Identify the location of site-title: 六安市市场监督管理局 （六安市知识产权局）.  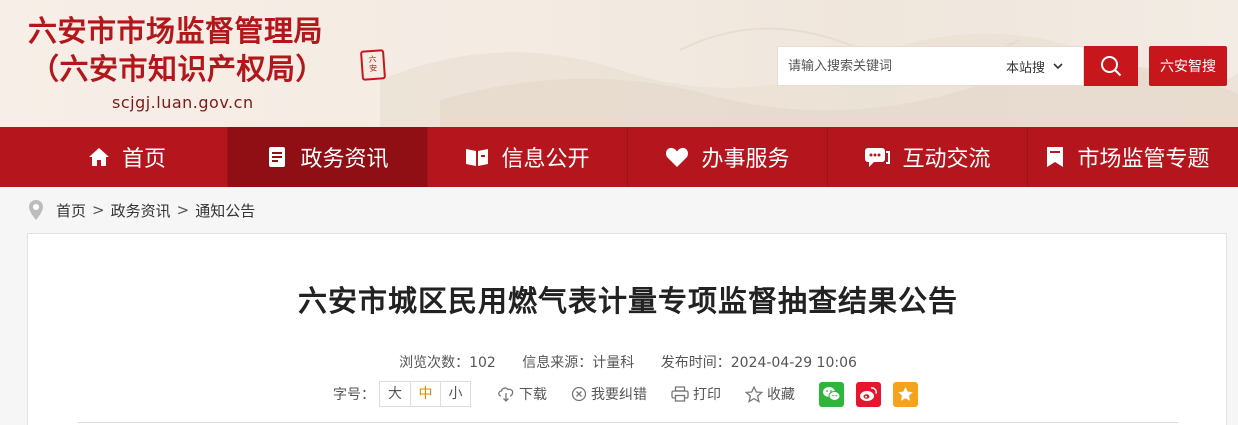
(176, 50).